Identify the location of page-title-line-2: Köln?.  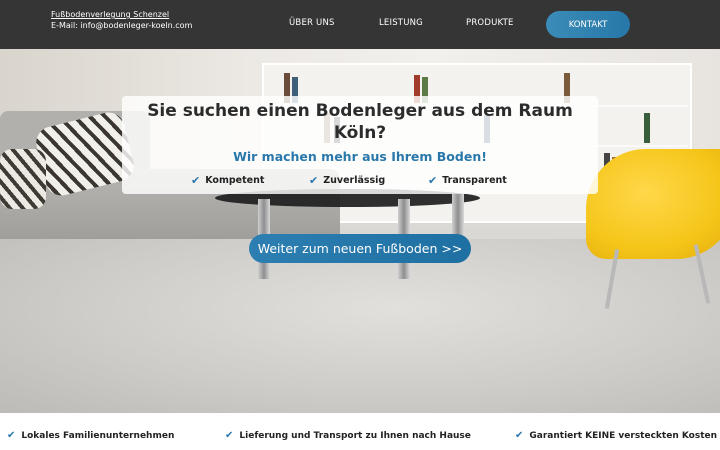
(360, 133).